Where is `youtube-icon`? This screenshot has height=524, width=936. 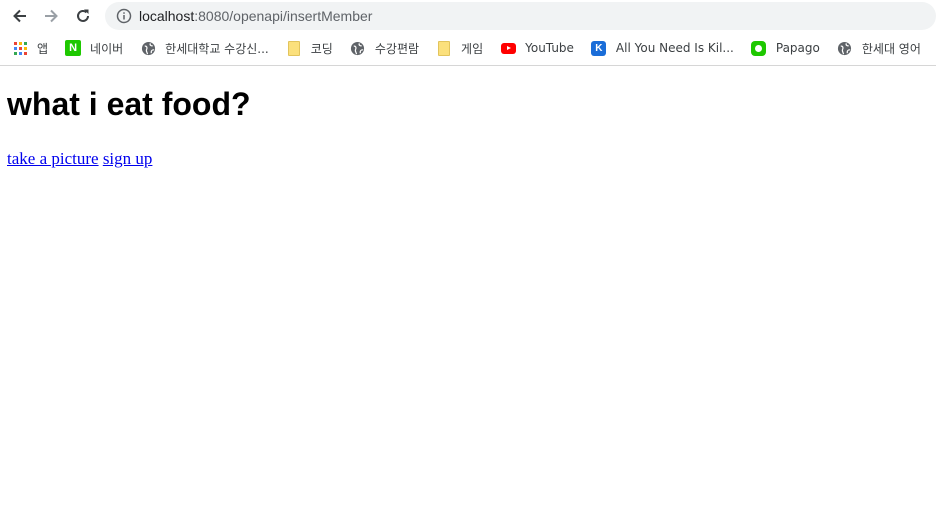 youtube-icon is located at coordinates (508, 48).